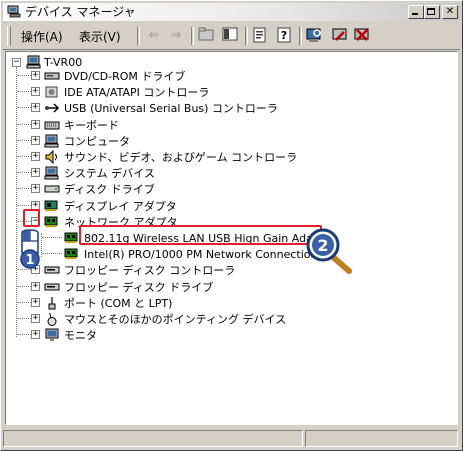 This screenshot has height=451, width=463. Describe the element at coordinates (52, 76) in the screenshot. I see `dvd-drive-icon` at that location.